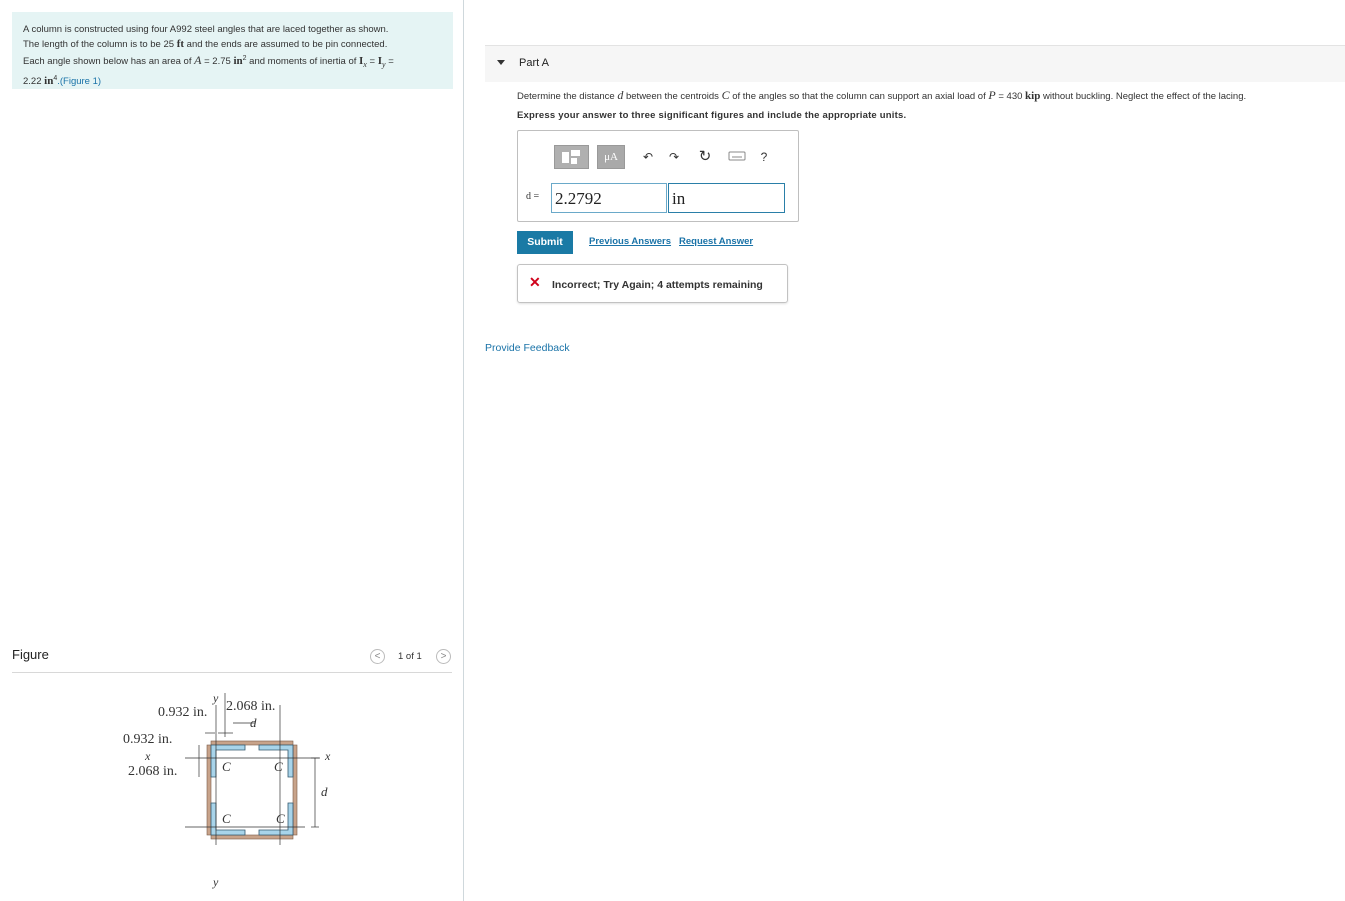  I want to click on units-button: μA, so click(611, 157).